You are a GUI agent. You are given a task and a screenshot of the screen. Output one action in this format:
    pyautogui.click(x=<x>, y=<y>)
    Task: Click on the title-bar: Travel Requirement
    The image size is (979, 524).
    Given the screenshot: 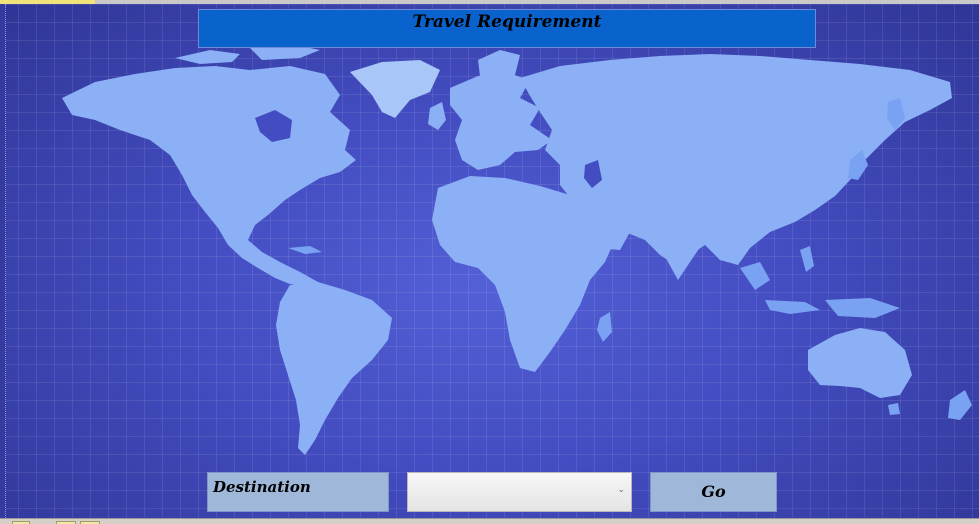 What is the action you would take?
    pyautogui.click(x=507, y=28)
    